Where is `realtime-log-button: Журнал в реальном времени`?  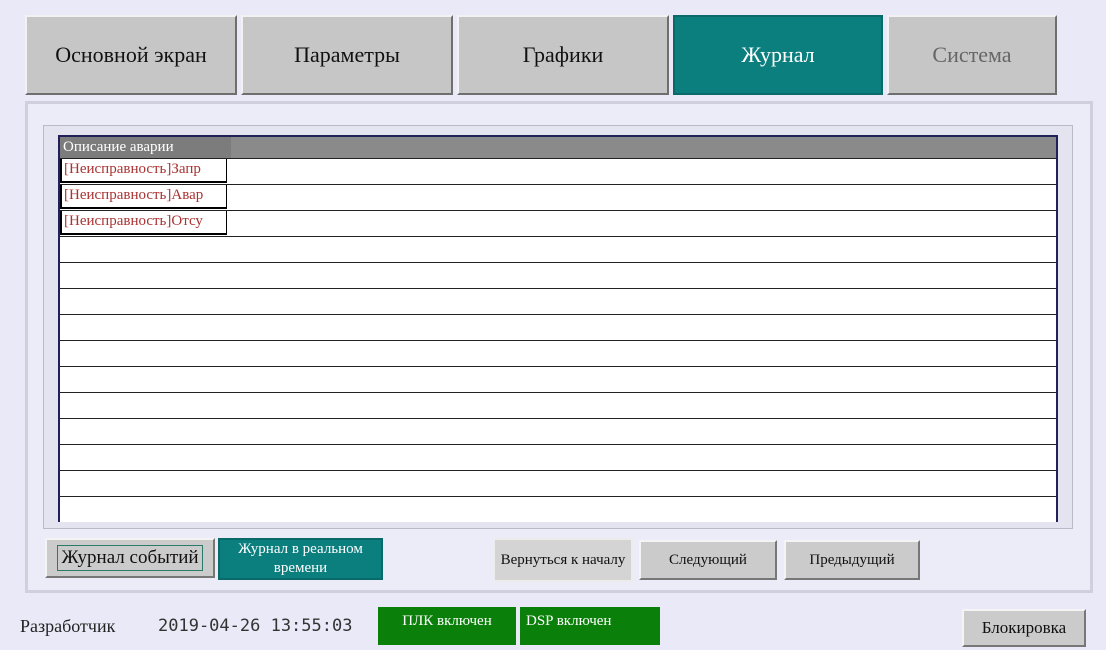 realtime-log-button: Журнал в реальном времени is located at coordinates (300, 559).